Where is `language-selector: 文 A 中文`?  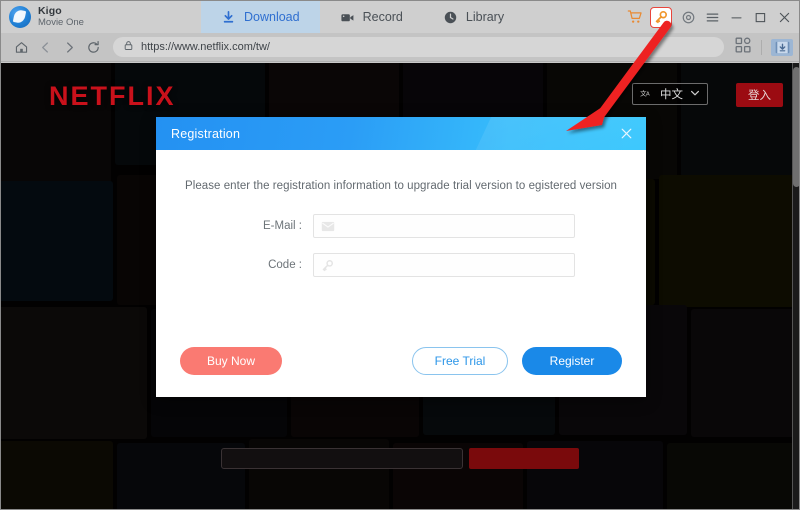
language-selector: 文 A 中文 is located at coordinates (670, 94).